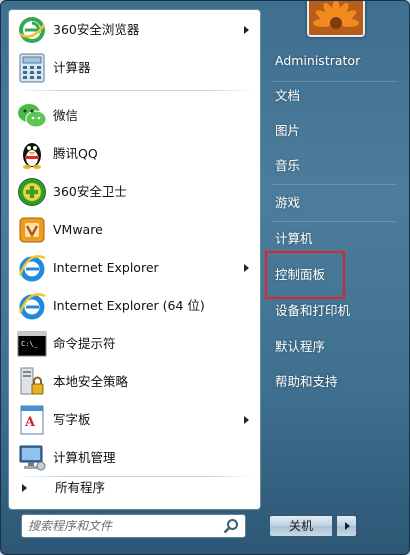 The image size is (410, 555). I want to click on program-label: Internet Explorer, so click(106, 267).